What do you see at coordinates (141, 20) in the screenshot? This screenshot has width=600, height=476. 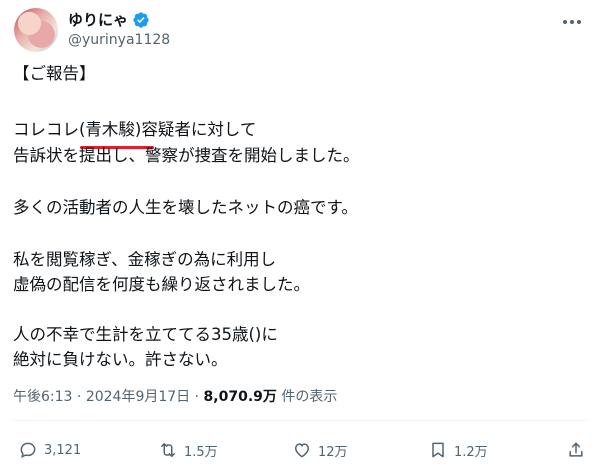 I see `verified-badge-icon` at bounding box center [141, 20].